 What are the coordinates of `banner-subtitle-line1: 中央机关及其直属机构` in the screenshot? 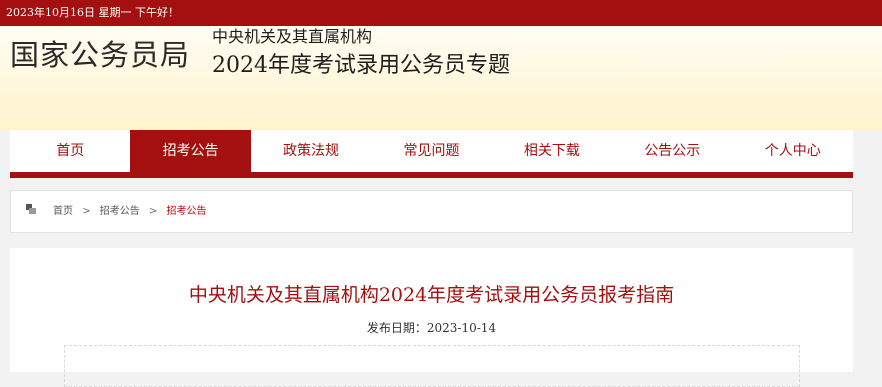 It's located at (292, 36).